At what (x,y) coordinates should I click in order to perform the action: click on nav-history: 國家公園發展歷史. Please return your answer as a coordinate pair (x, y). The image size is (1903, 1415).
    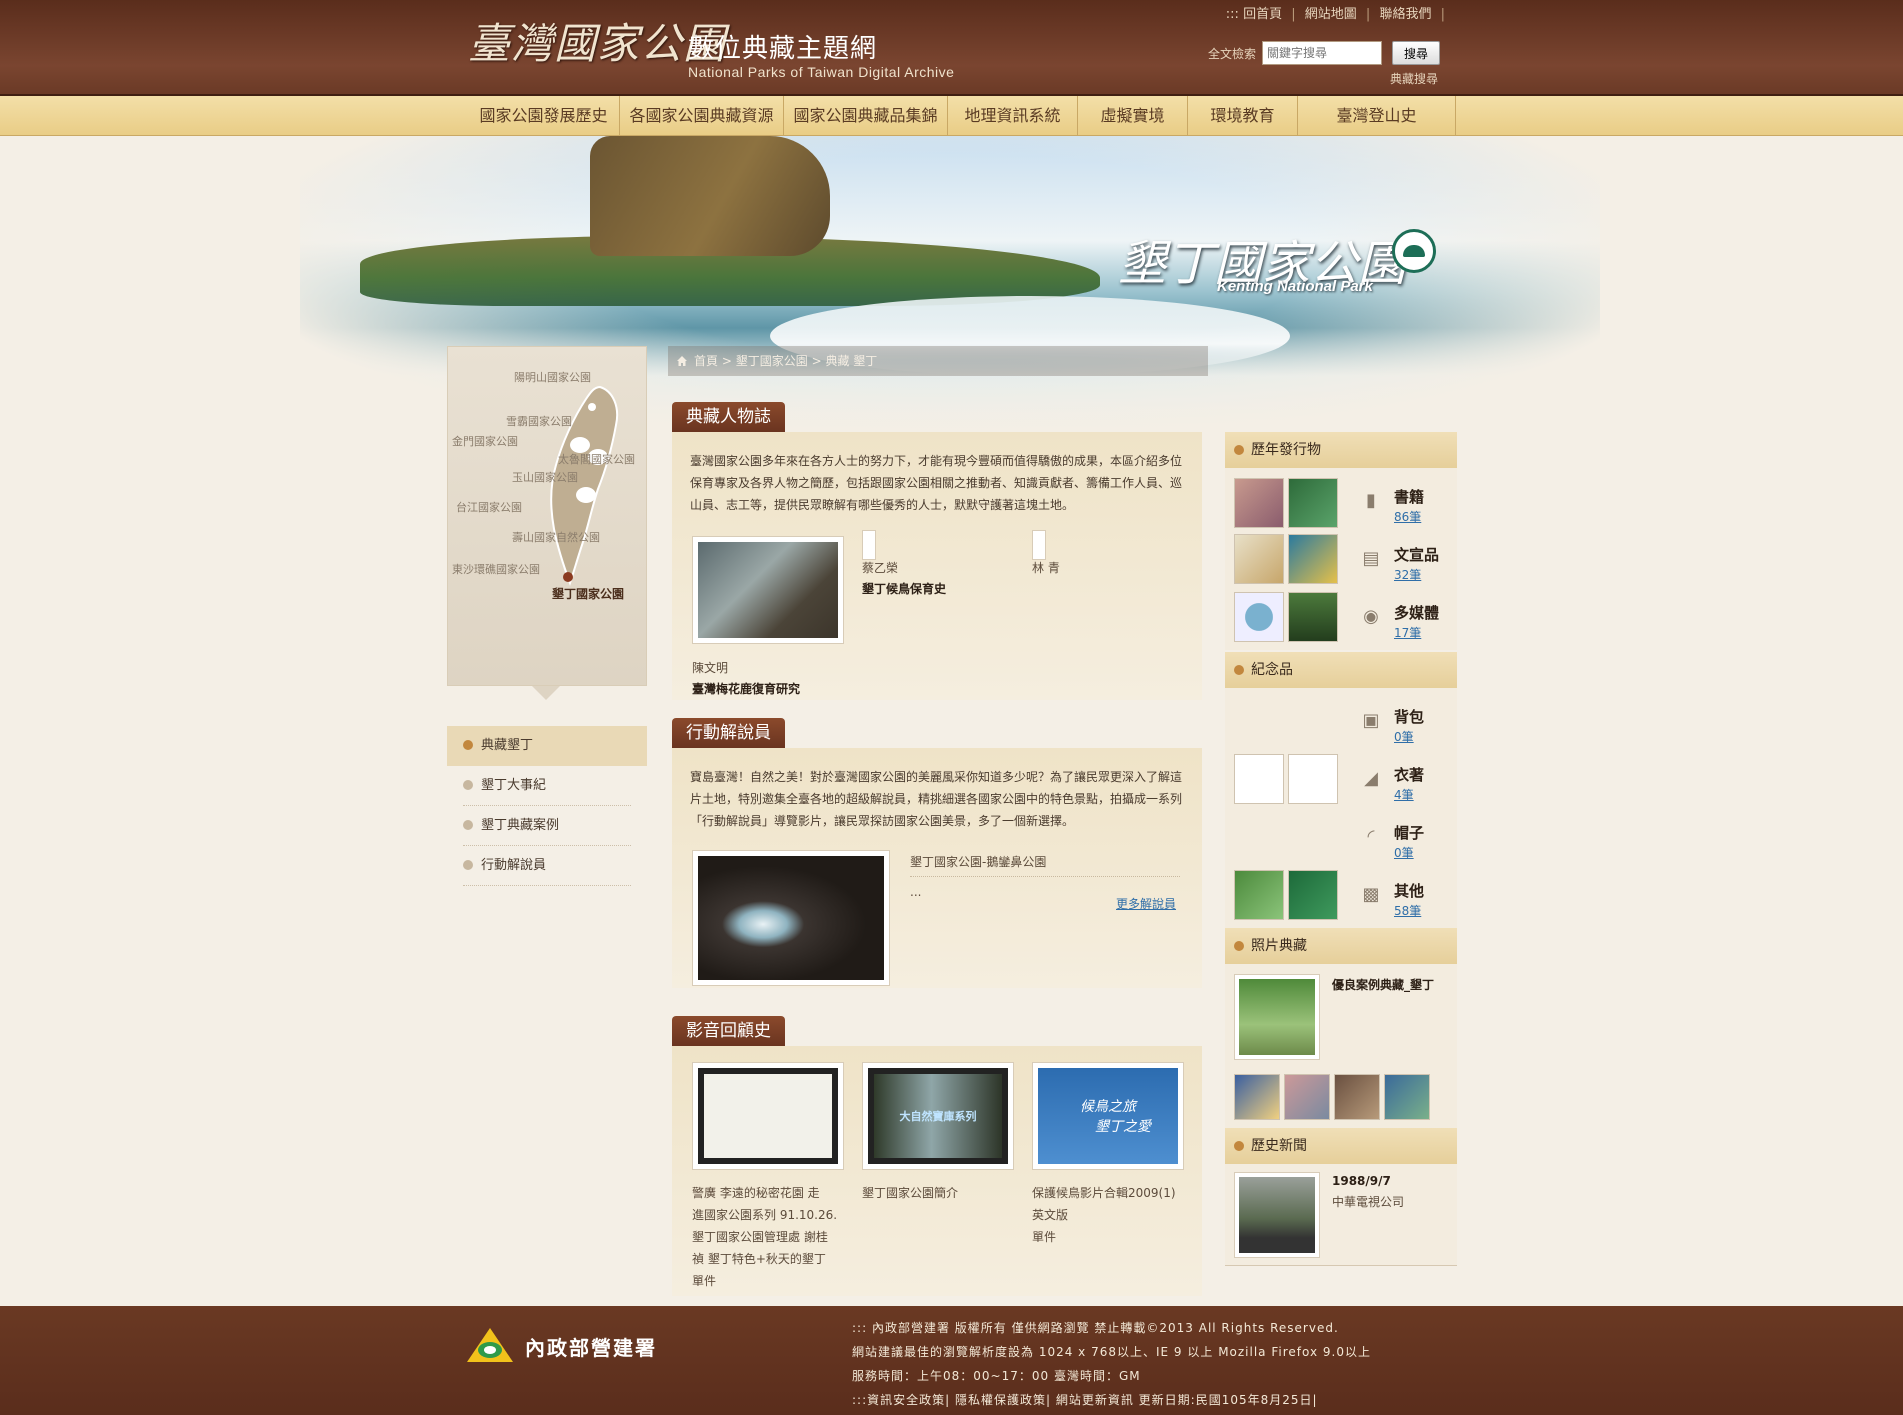
    Looking at the image, I should click on (544, 116).